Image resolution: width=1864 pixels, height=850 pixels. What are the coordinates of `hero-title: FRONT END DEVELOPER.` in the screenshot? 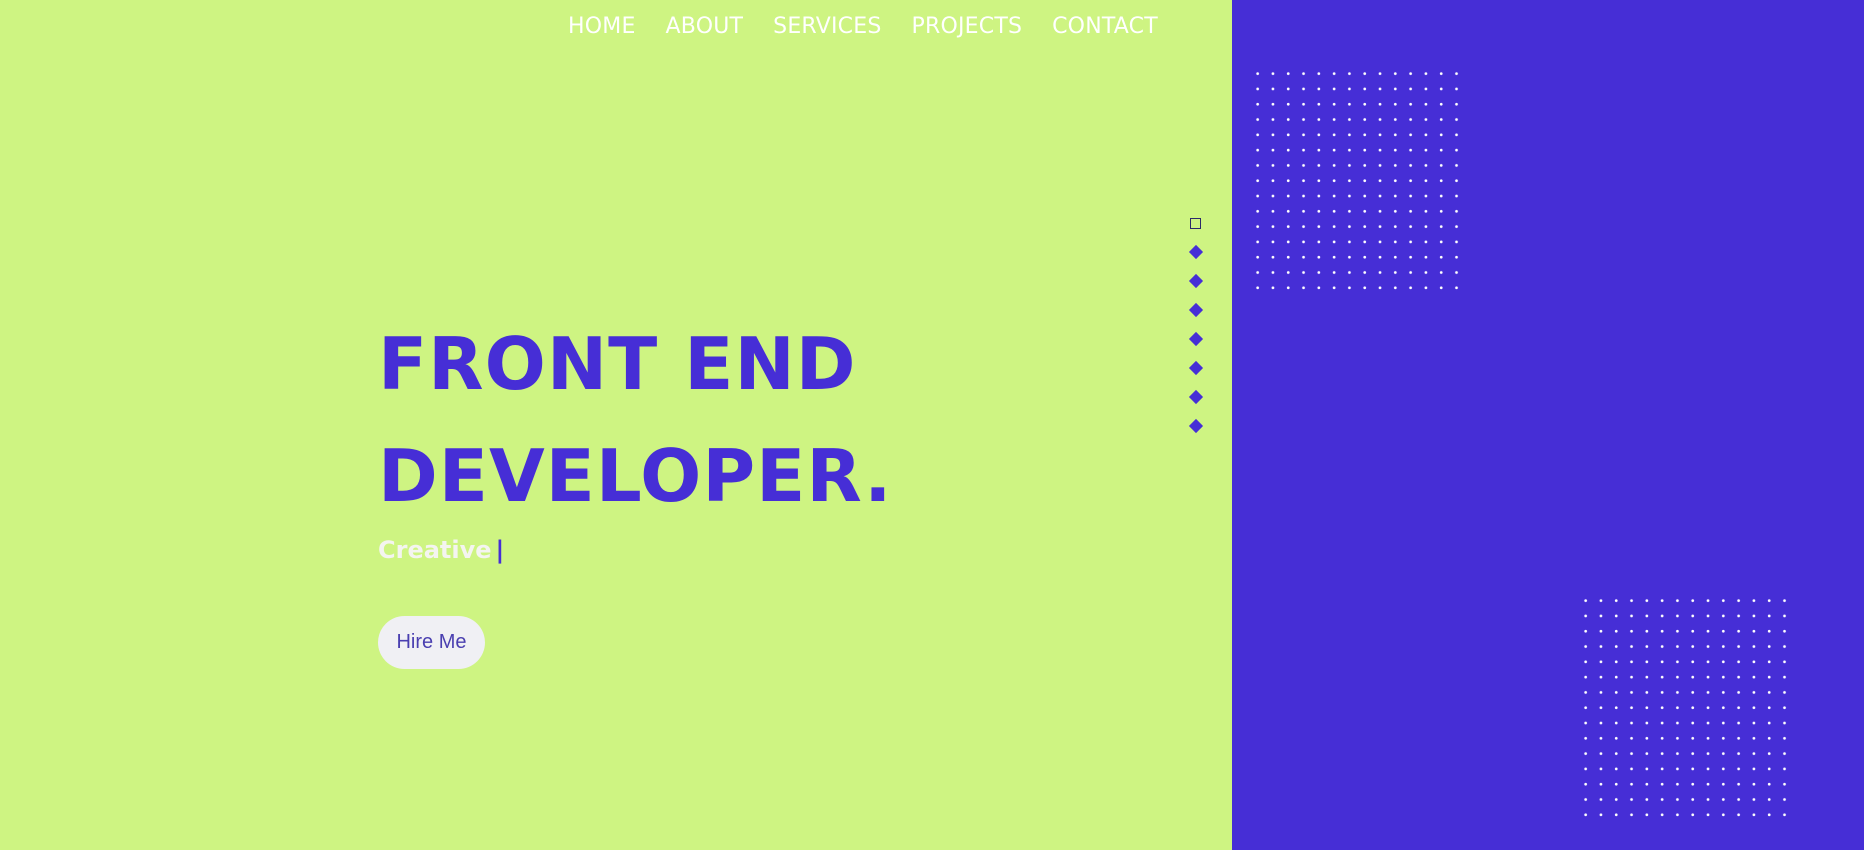 It's located at (635, 420).